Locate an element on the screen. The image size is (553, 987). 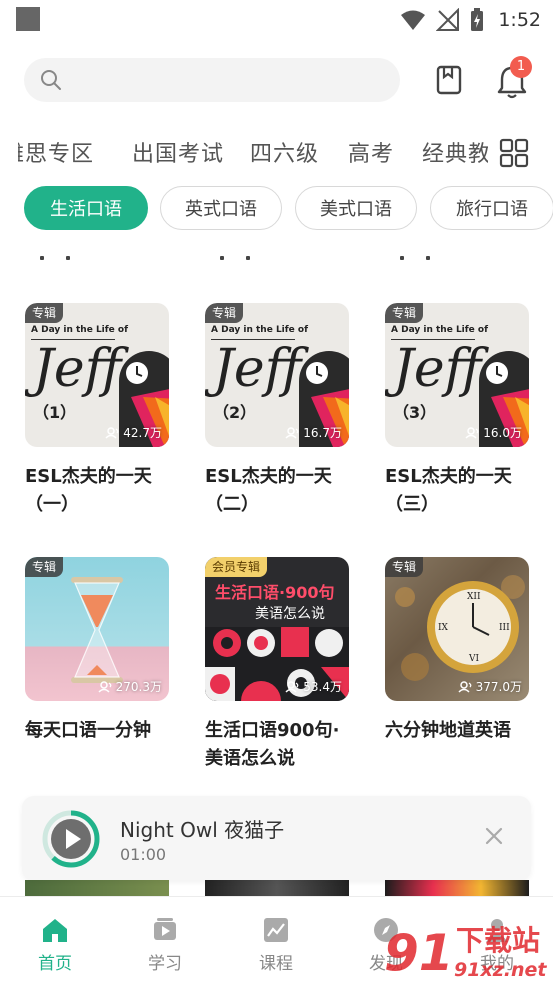
site-watermark: 91 下载站 91xz.net is located at coordinates (467, 950).